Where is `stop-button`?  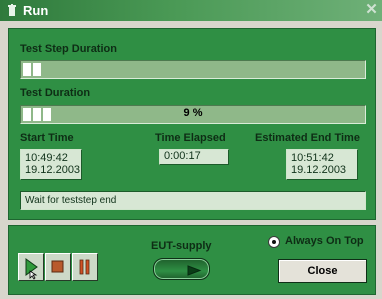
stop-button is located at coordinates (58, 267).